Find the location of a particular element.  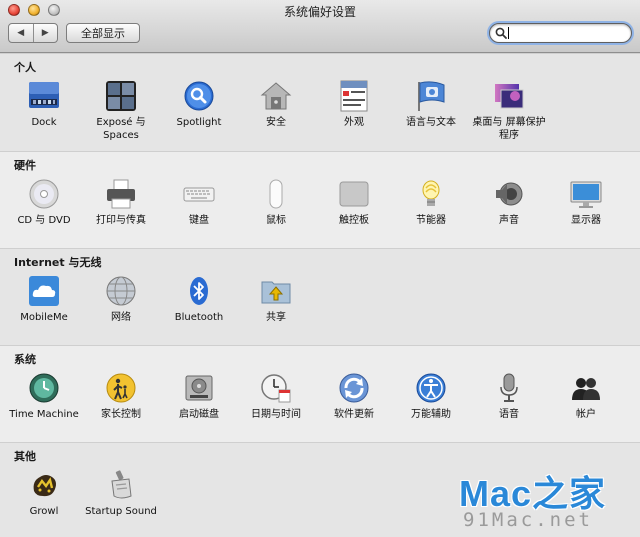

pane-label: Spotlight is located at coordinates (199, 122).